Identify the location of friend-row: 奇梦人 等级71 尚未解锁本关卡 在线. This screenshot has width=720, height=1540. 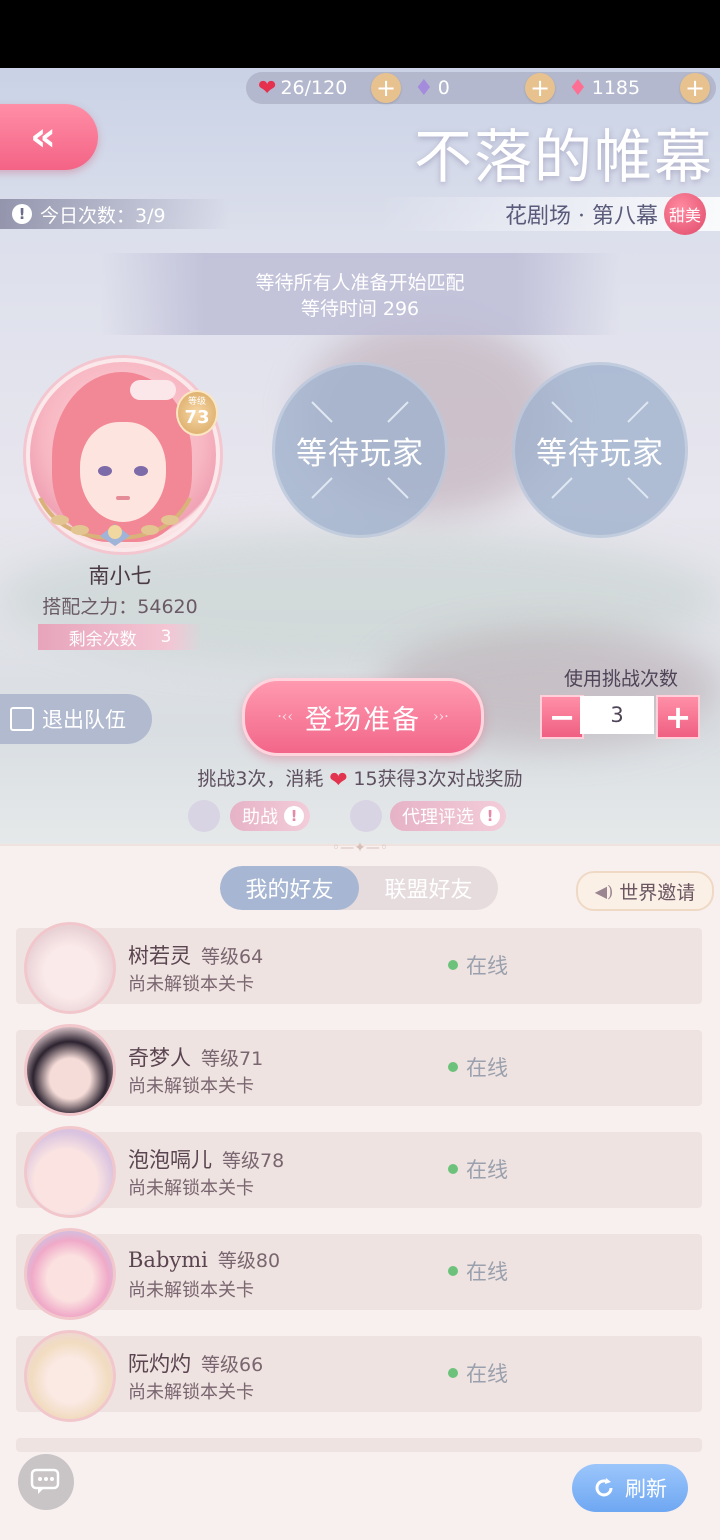
(359, 1070).